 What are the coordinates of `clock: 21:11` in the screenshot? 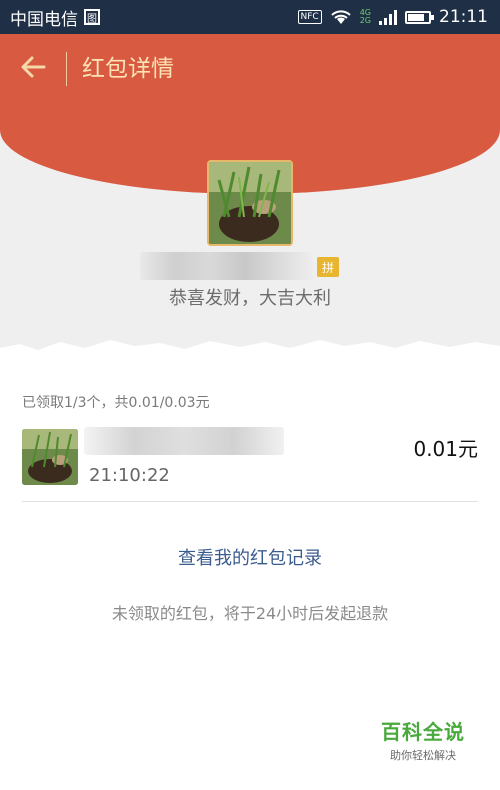 It's located at (463, 17).